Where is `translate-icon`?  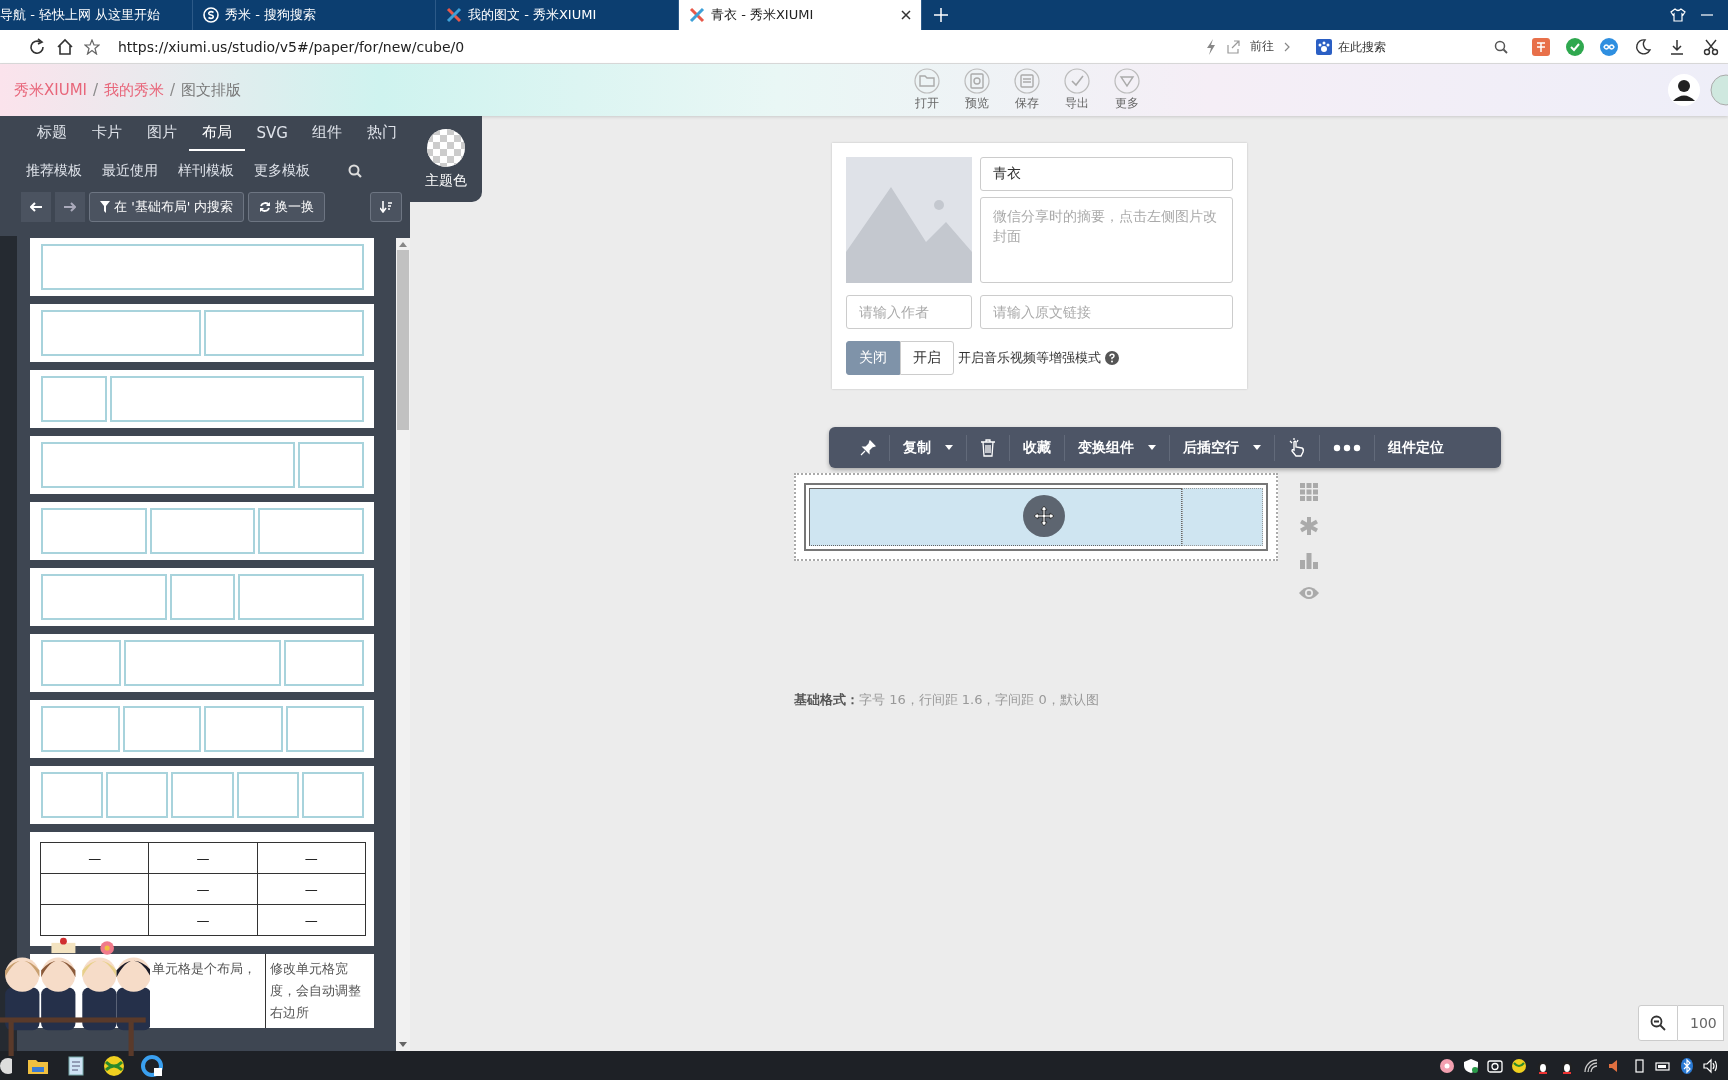 translate-icon is located at coordinates (1541, 46).